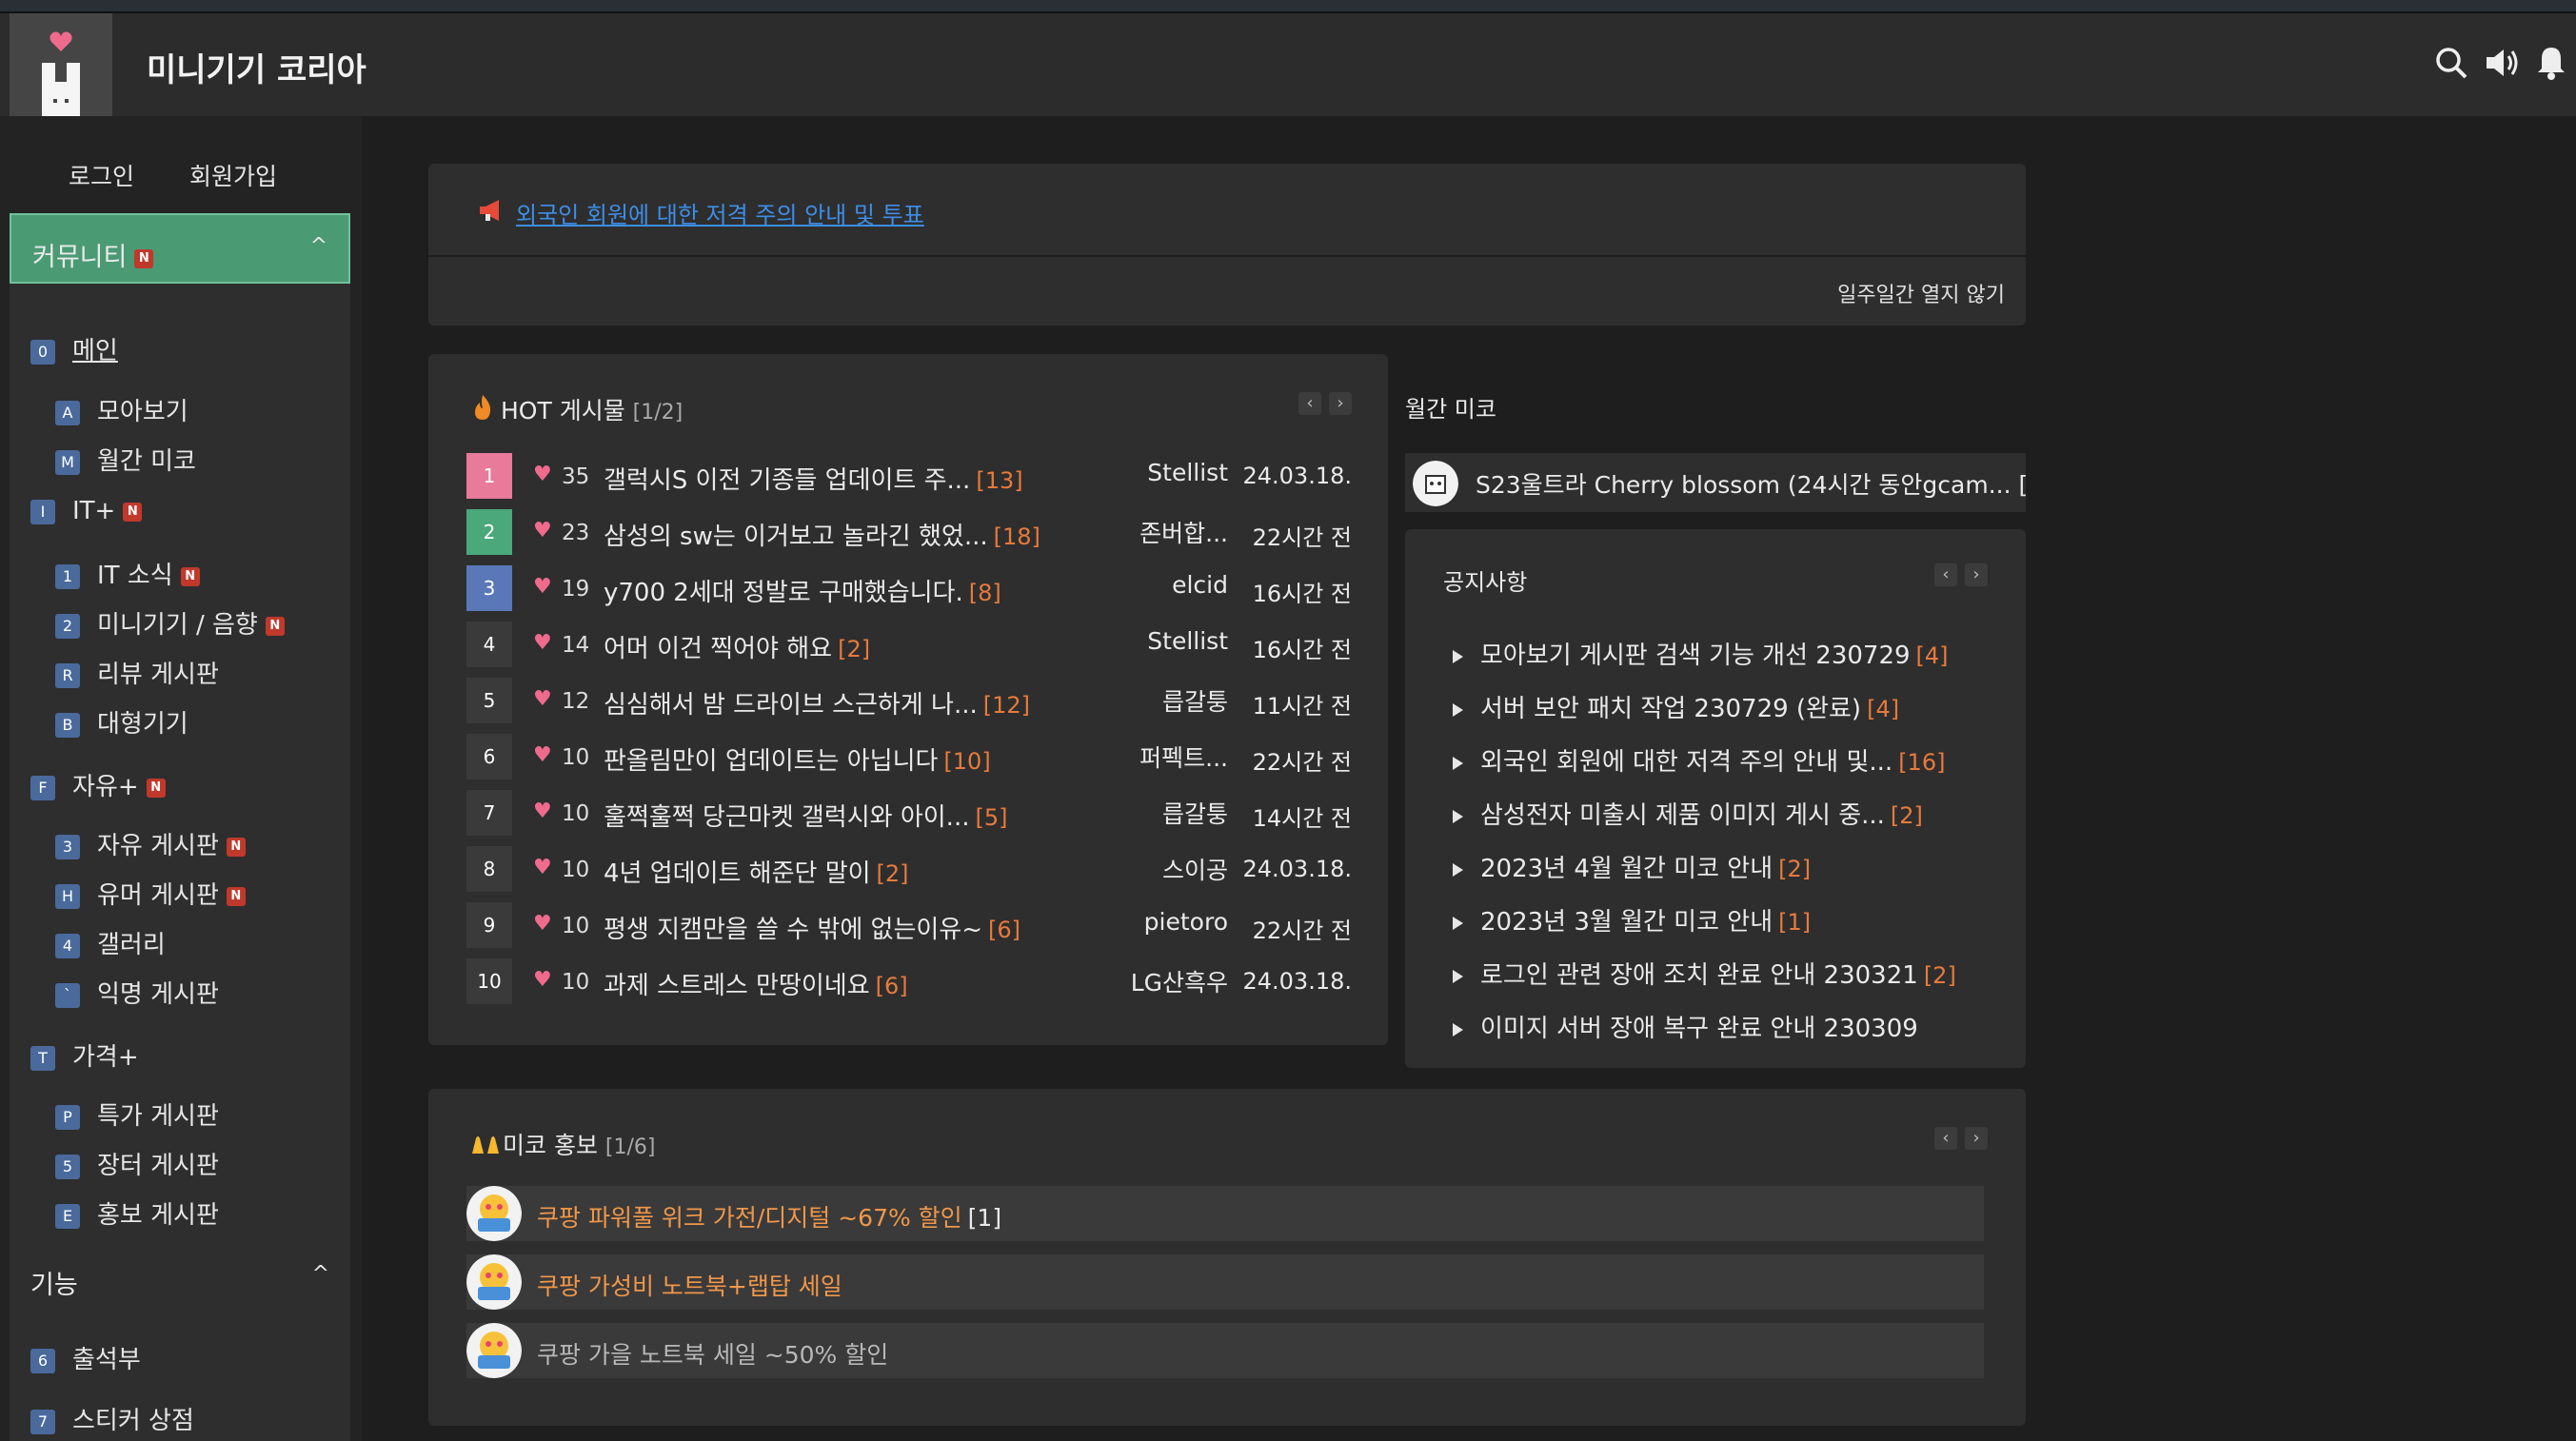 The height and width of the screenshot is (1441, 2576). I want to click on hot-post-row: 8 ♥ 10 4년 업데이트 해준단 말이 [2] 스이공 24.03.18., so click(909, 869).